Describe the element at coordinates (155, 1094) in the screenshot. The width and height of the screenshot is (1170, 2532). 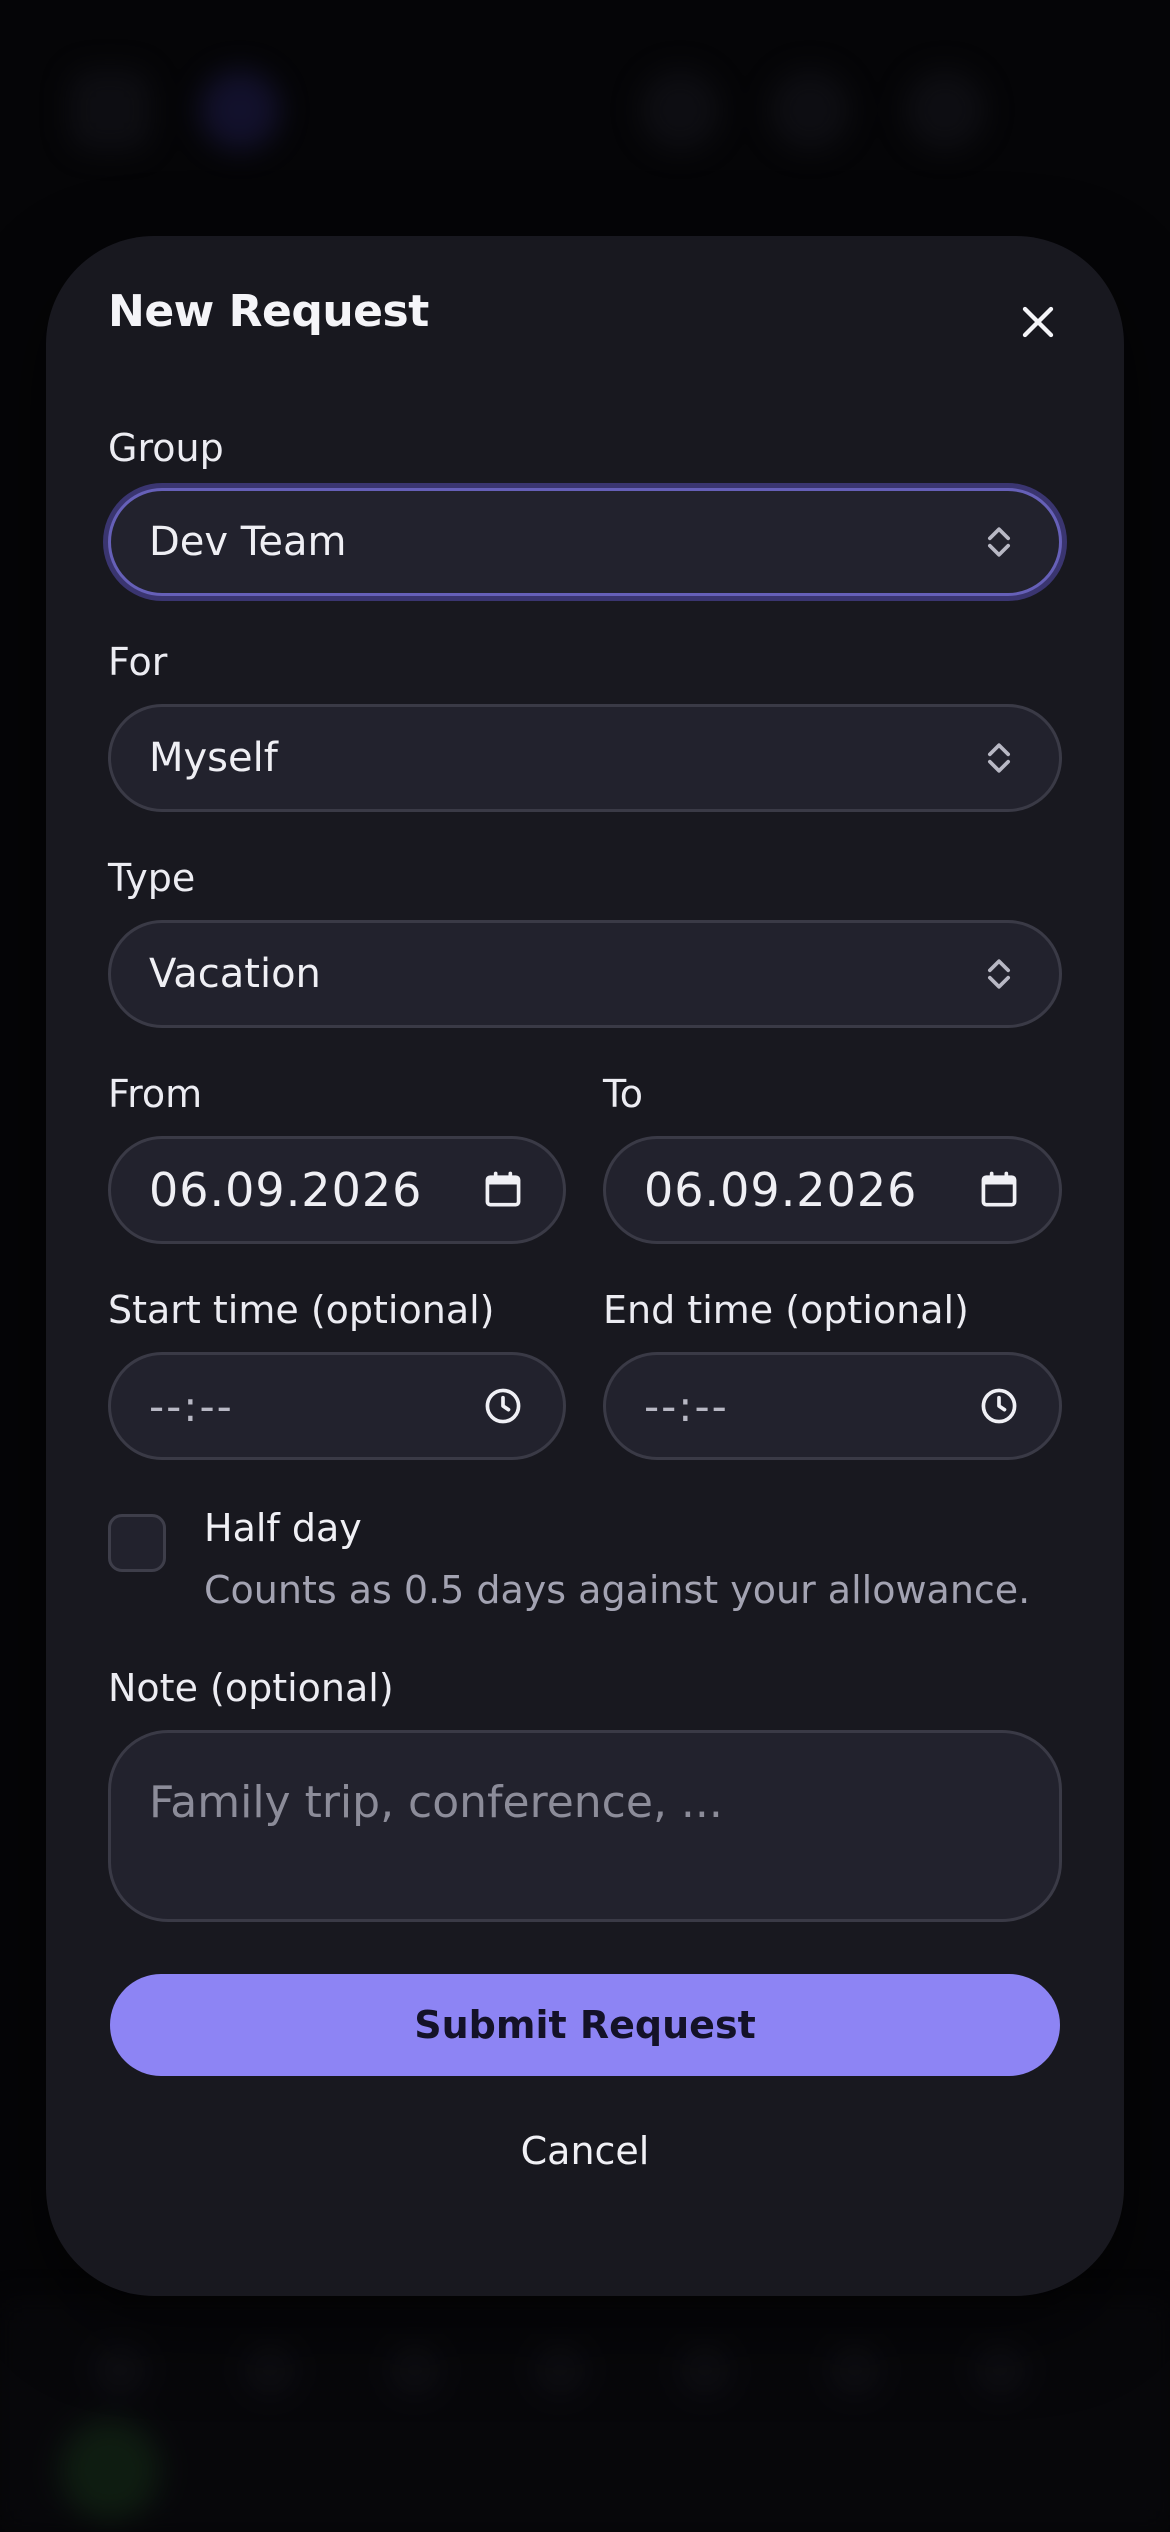
I see `from-label: From` at that location.